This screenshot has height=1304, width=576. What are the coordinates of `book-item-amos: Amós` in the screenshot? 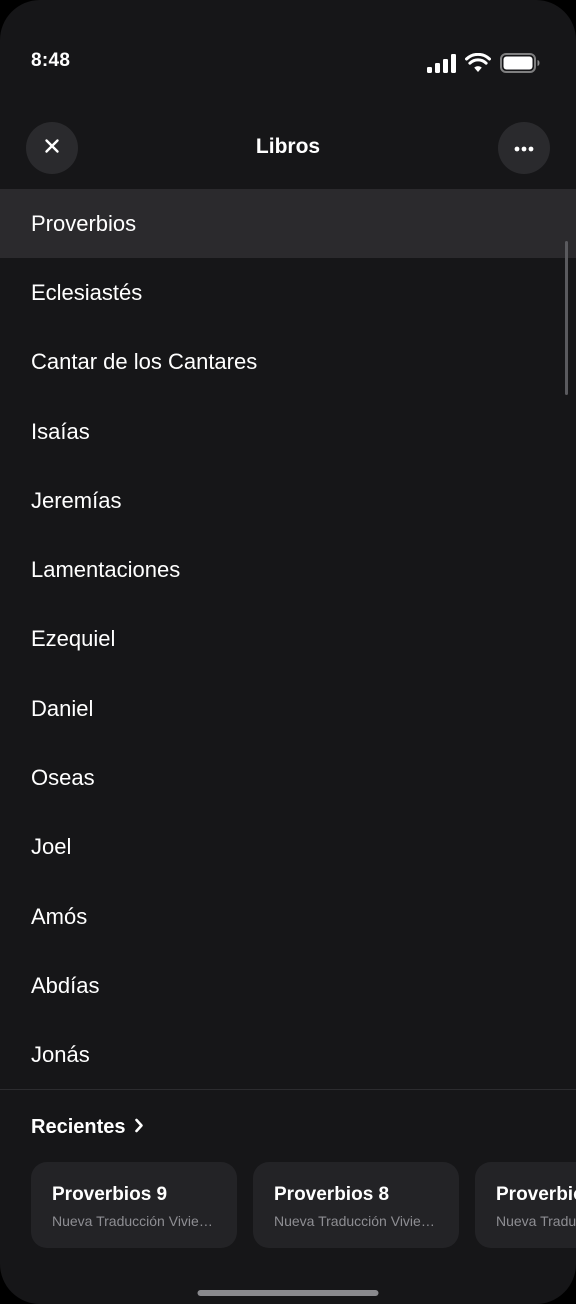 It's located at (288, 916).